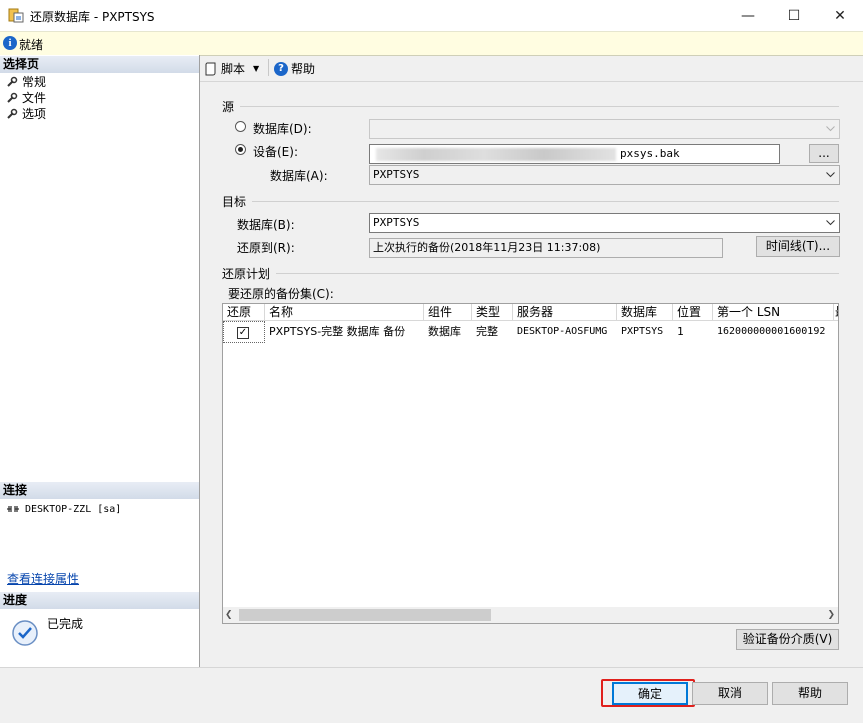  Describe the element at coordinates (281, 68) in the screenshot. I see `help-icon: ?` at that location.